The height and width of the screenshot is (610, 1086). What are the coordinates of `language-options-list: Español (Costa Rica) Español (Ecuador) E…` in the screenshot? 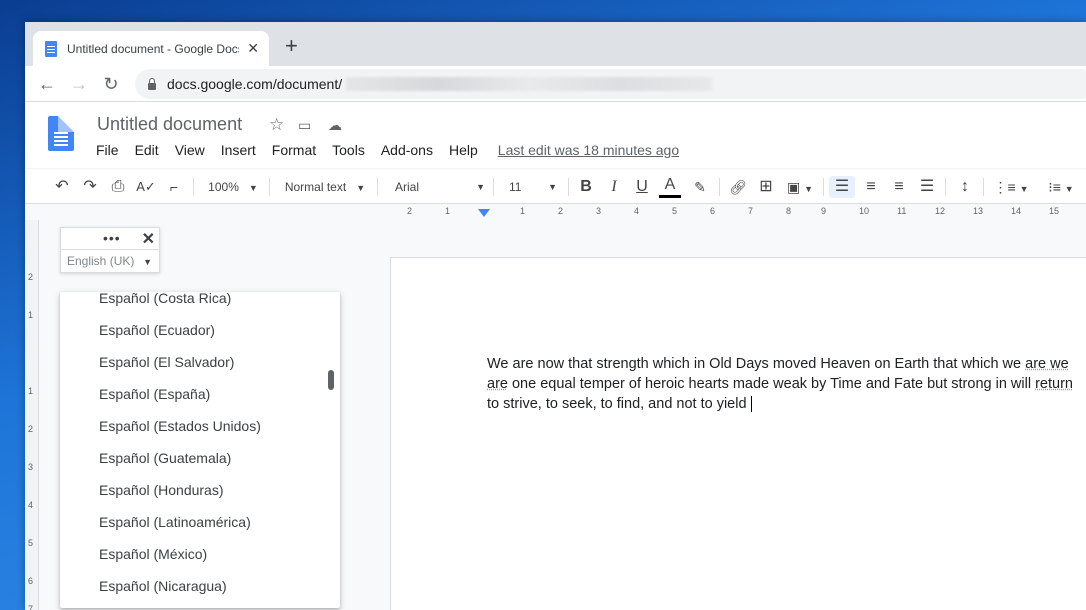 It's located at (200, 447).